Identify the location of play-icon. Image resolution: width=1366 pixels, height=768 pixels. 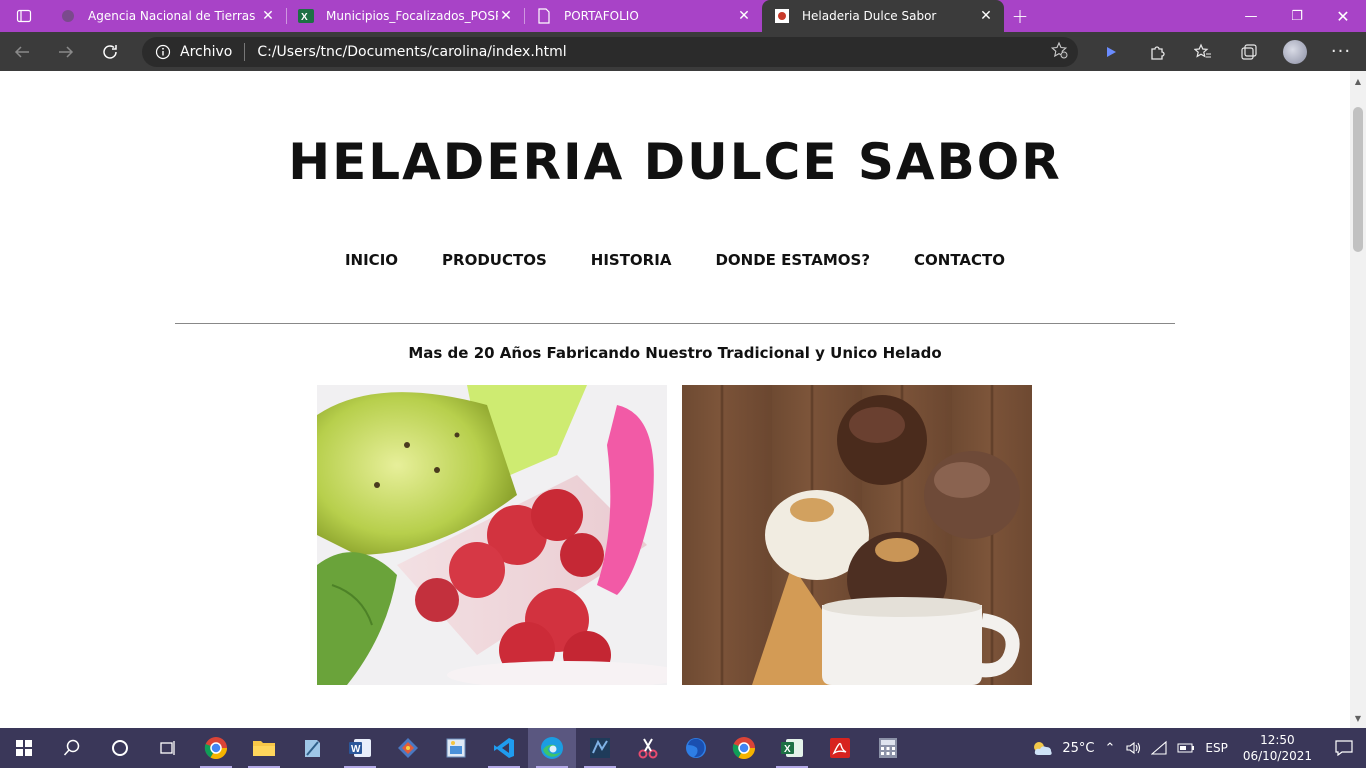
(1111, 51).